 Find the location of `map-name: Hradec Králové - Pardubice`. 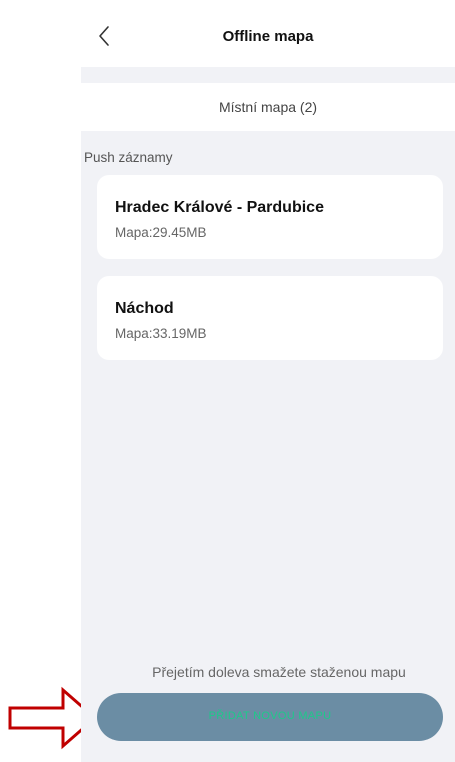

map-name: Hradec Králové - Pardubice is located at coordinates (219, 207).